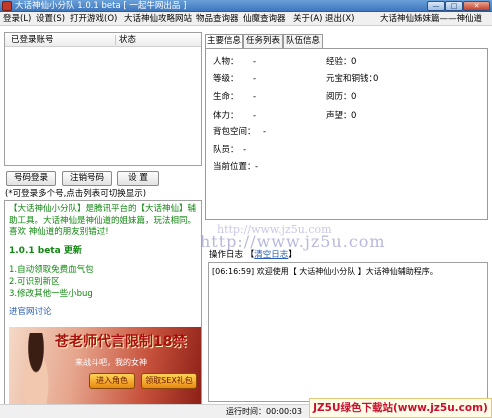 The height and width of the screenshot is (418, 492). Describe the element at coordinates (431, 19) in the screenshot. I see `menu-sister-game-link: 大话神仙姊妹篇——神仙道` at that location.